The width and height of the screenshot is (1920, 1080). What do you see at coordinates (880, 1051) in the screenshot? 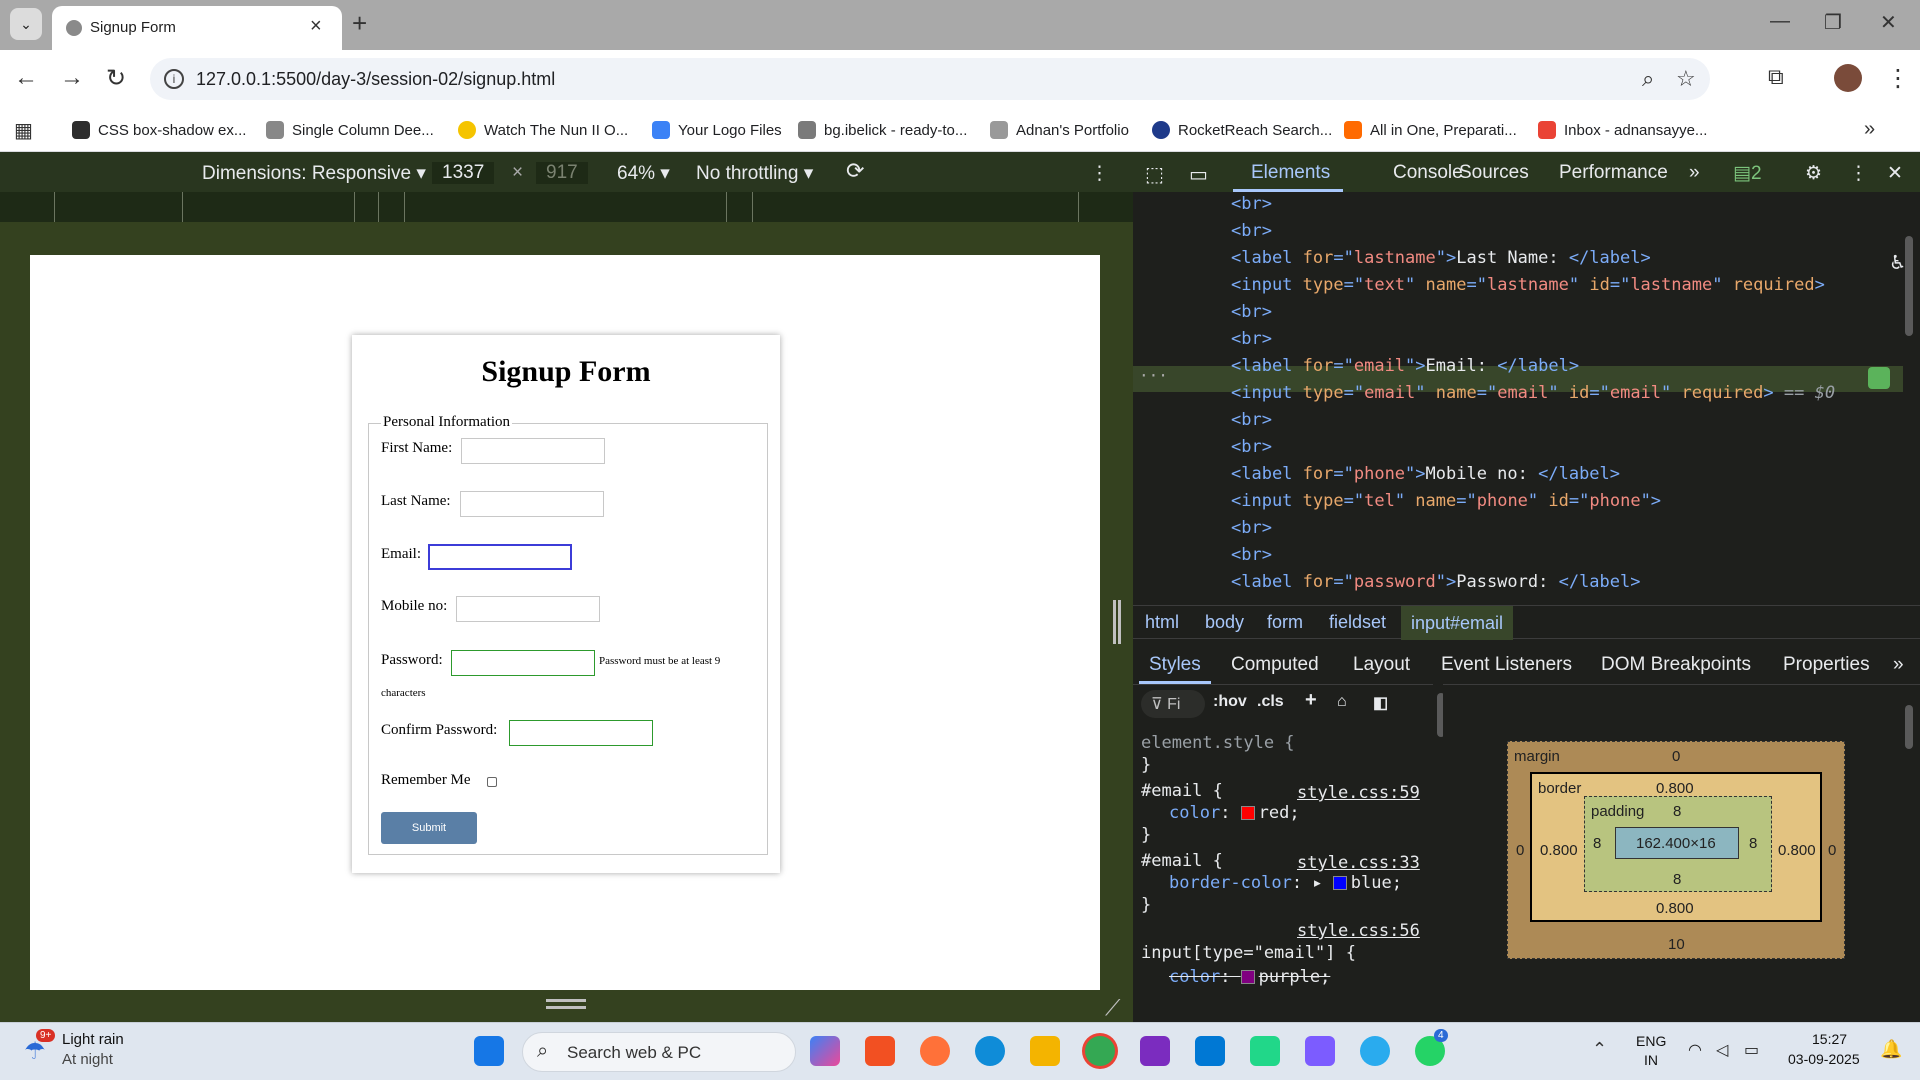
I see `brave-icon` at bounding box center [880, 1051].